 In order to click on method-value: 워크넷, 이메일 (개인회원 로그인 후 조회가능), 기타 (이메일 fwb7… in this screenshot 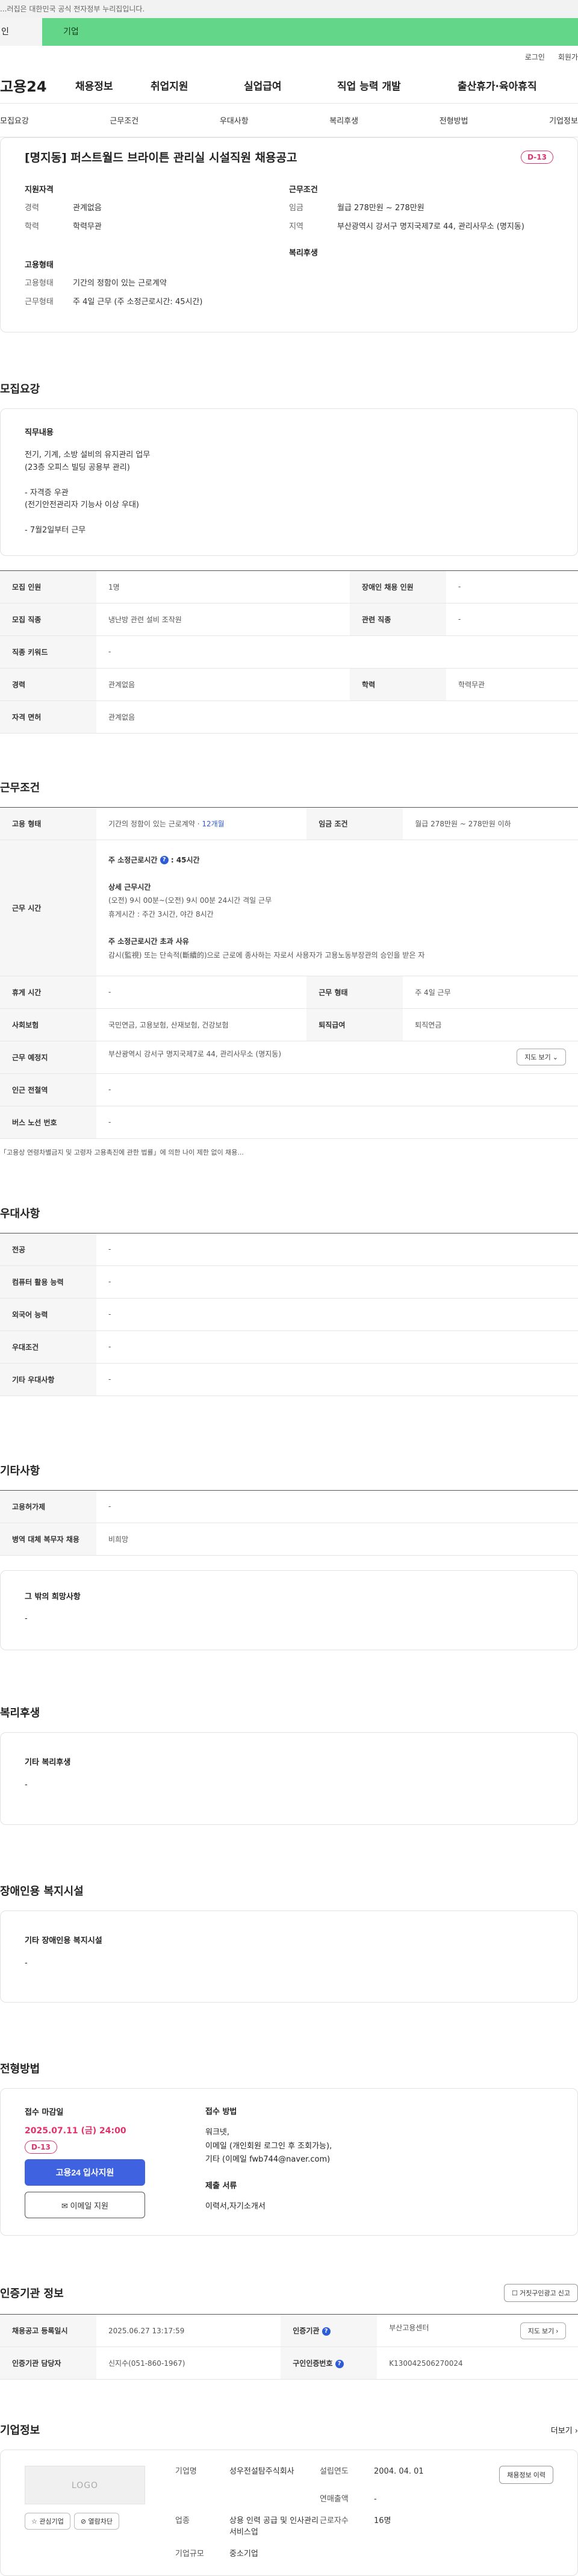, I will do `click(268, 2146)`.